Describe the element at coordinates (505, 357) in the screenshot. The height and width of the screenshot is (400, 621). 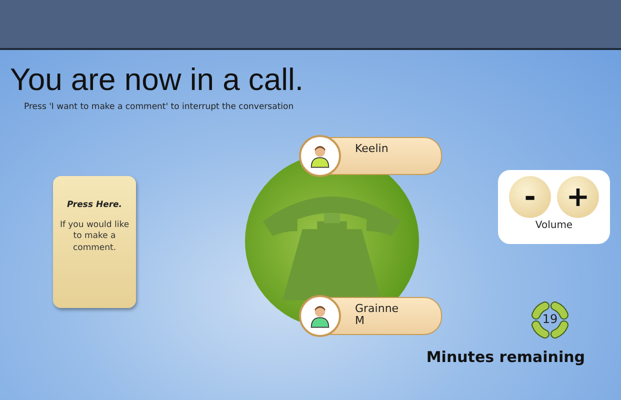
I see `minutes-label: Minutes remaining` at that location.